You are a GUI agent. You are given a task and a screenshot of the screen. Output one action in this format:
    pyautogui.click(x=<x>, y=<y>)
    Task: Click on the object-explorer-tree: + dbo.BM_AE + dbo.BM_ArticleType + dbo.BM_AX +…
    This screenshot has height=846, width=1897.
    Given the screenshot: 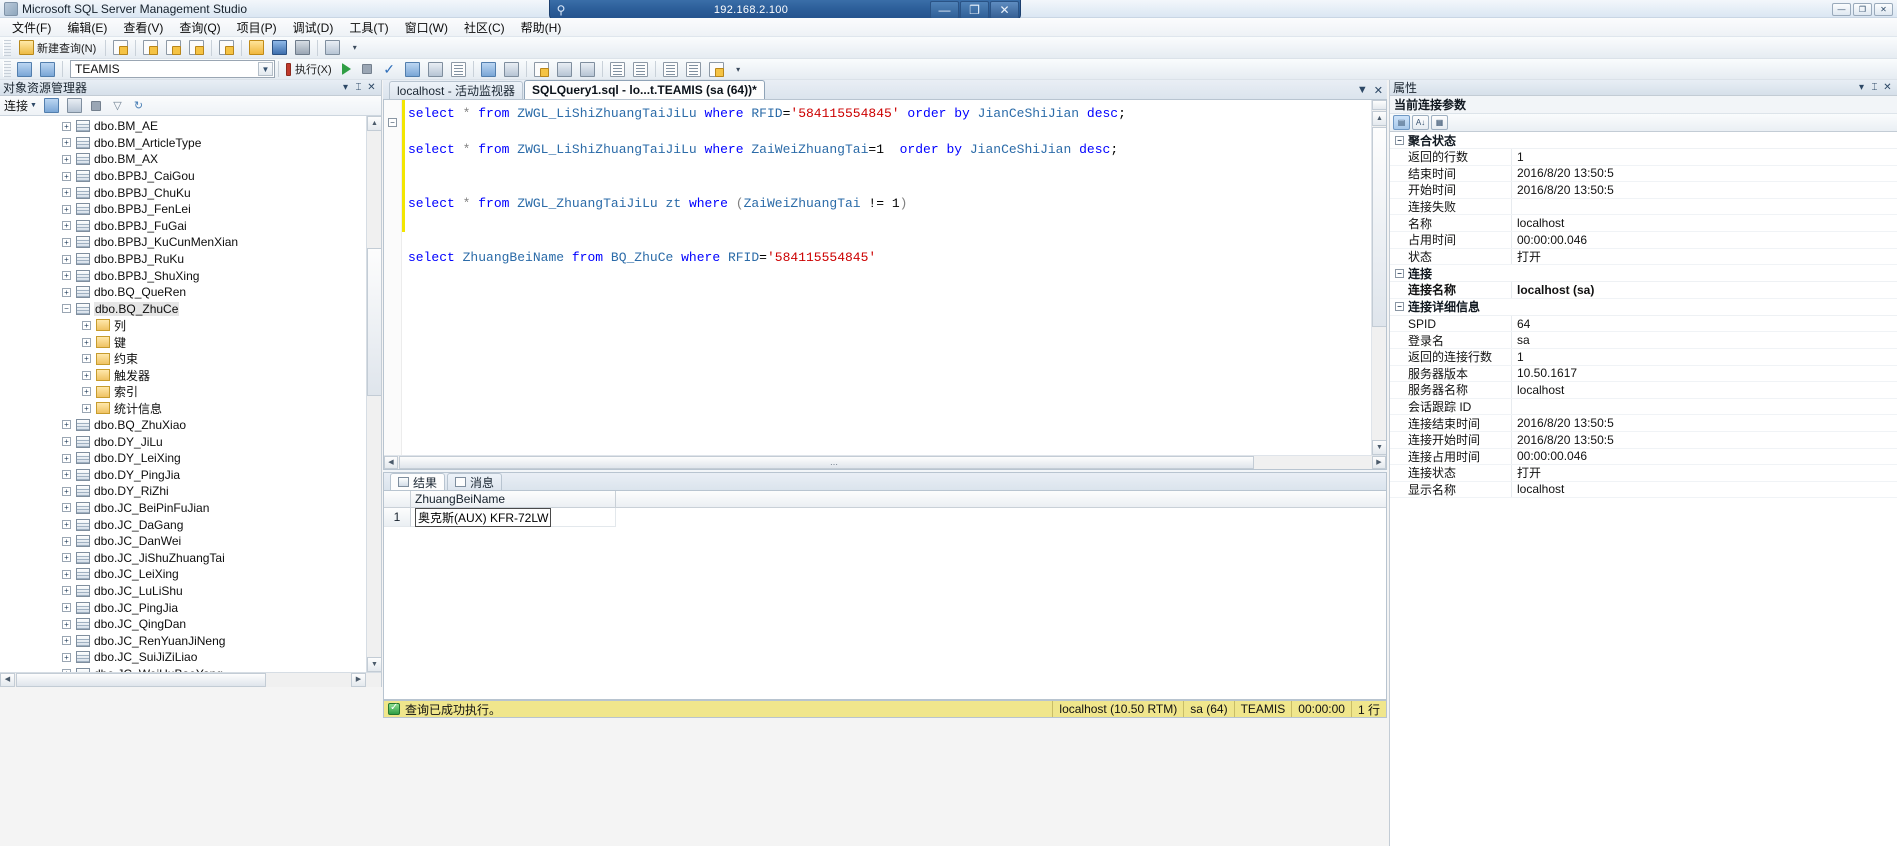 What is the action you would take?
    pyautogui.click(x=190, y=394)
    